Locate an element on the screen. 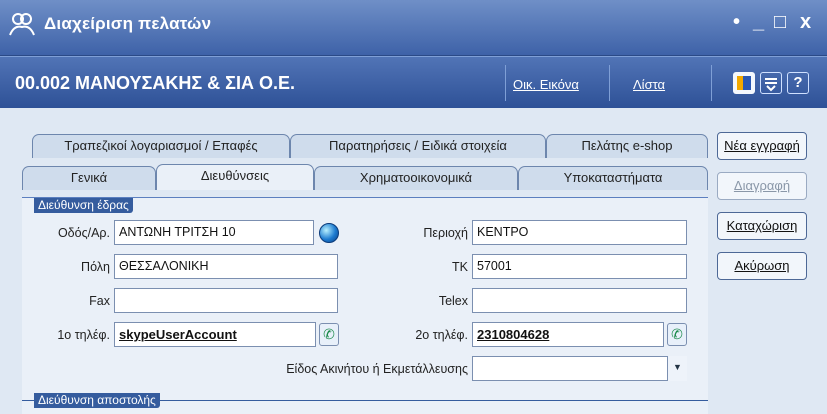 The image size is (827, 414). record-title: 00.002 ΜΑΝΟΥΣΑΚΗΣ & ΣΙΑ Ο.Ε. is located at coordinates (155, 83).